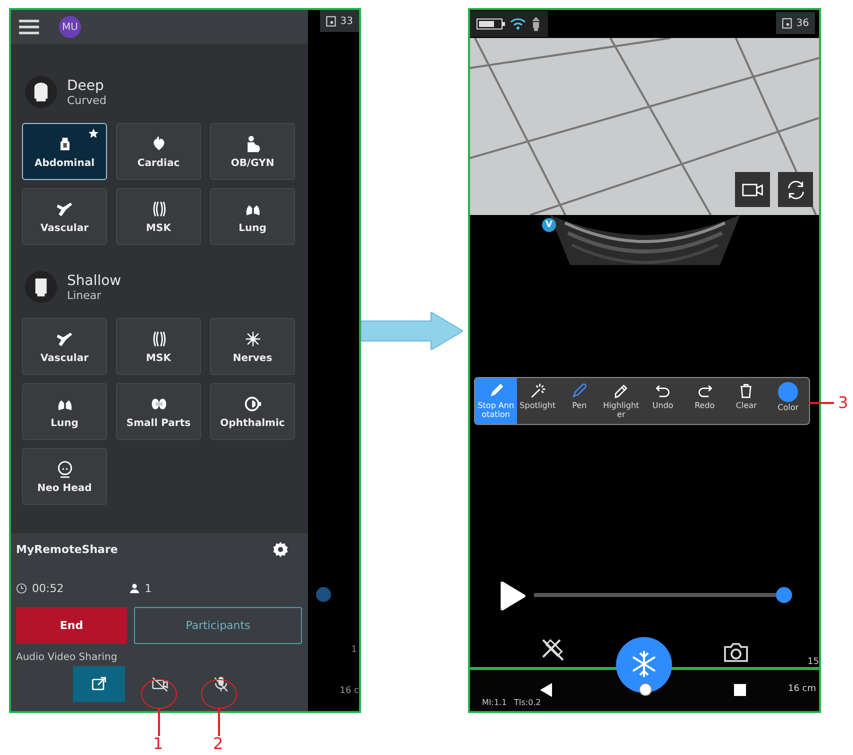  I want to click on thermal-index: TIs:0.2, so click(527, 702).